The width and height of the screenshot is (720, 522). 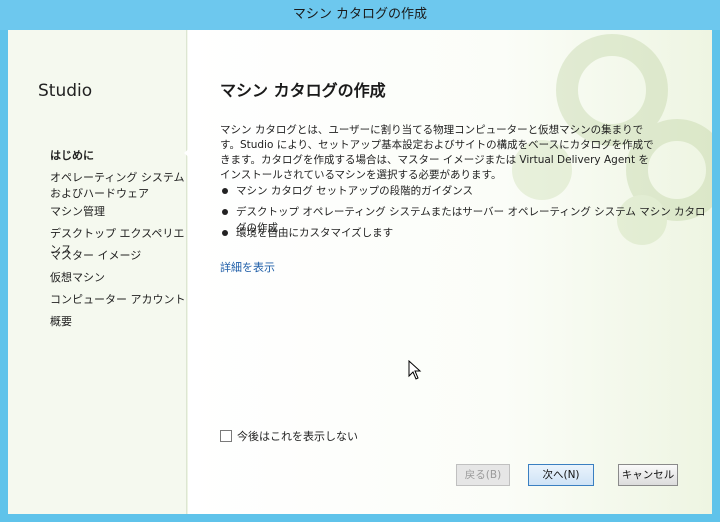 What do you see at coordinates (61, 321) in the screenshot?
I see `step-label: 概要` at bounding box center [61, 321].